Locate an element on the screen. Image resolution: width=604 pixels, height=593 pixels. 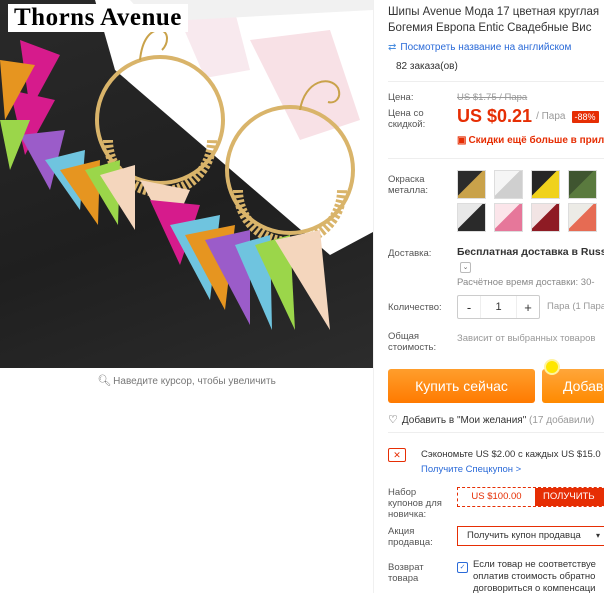
return-line: договориться о компенсаци is located at coordinates (534, 588).